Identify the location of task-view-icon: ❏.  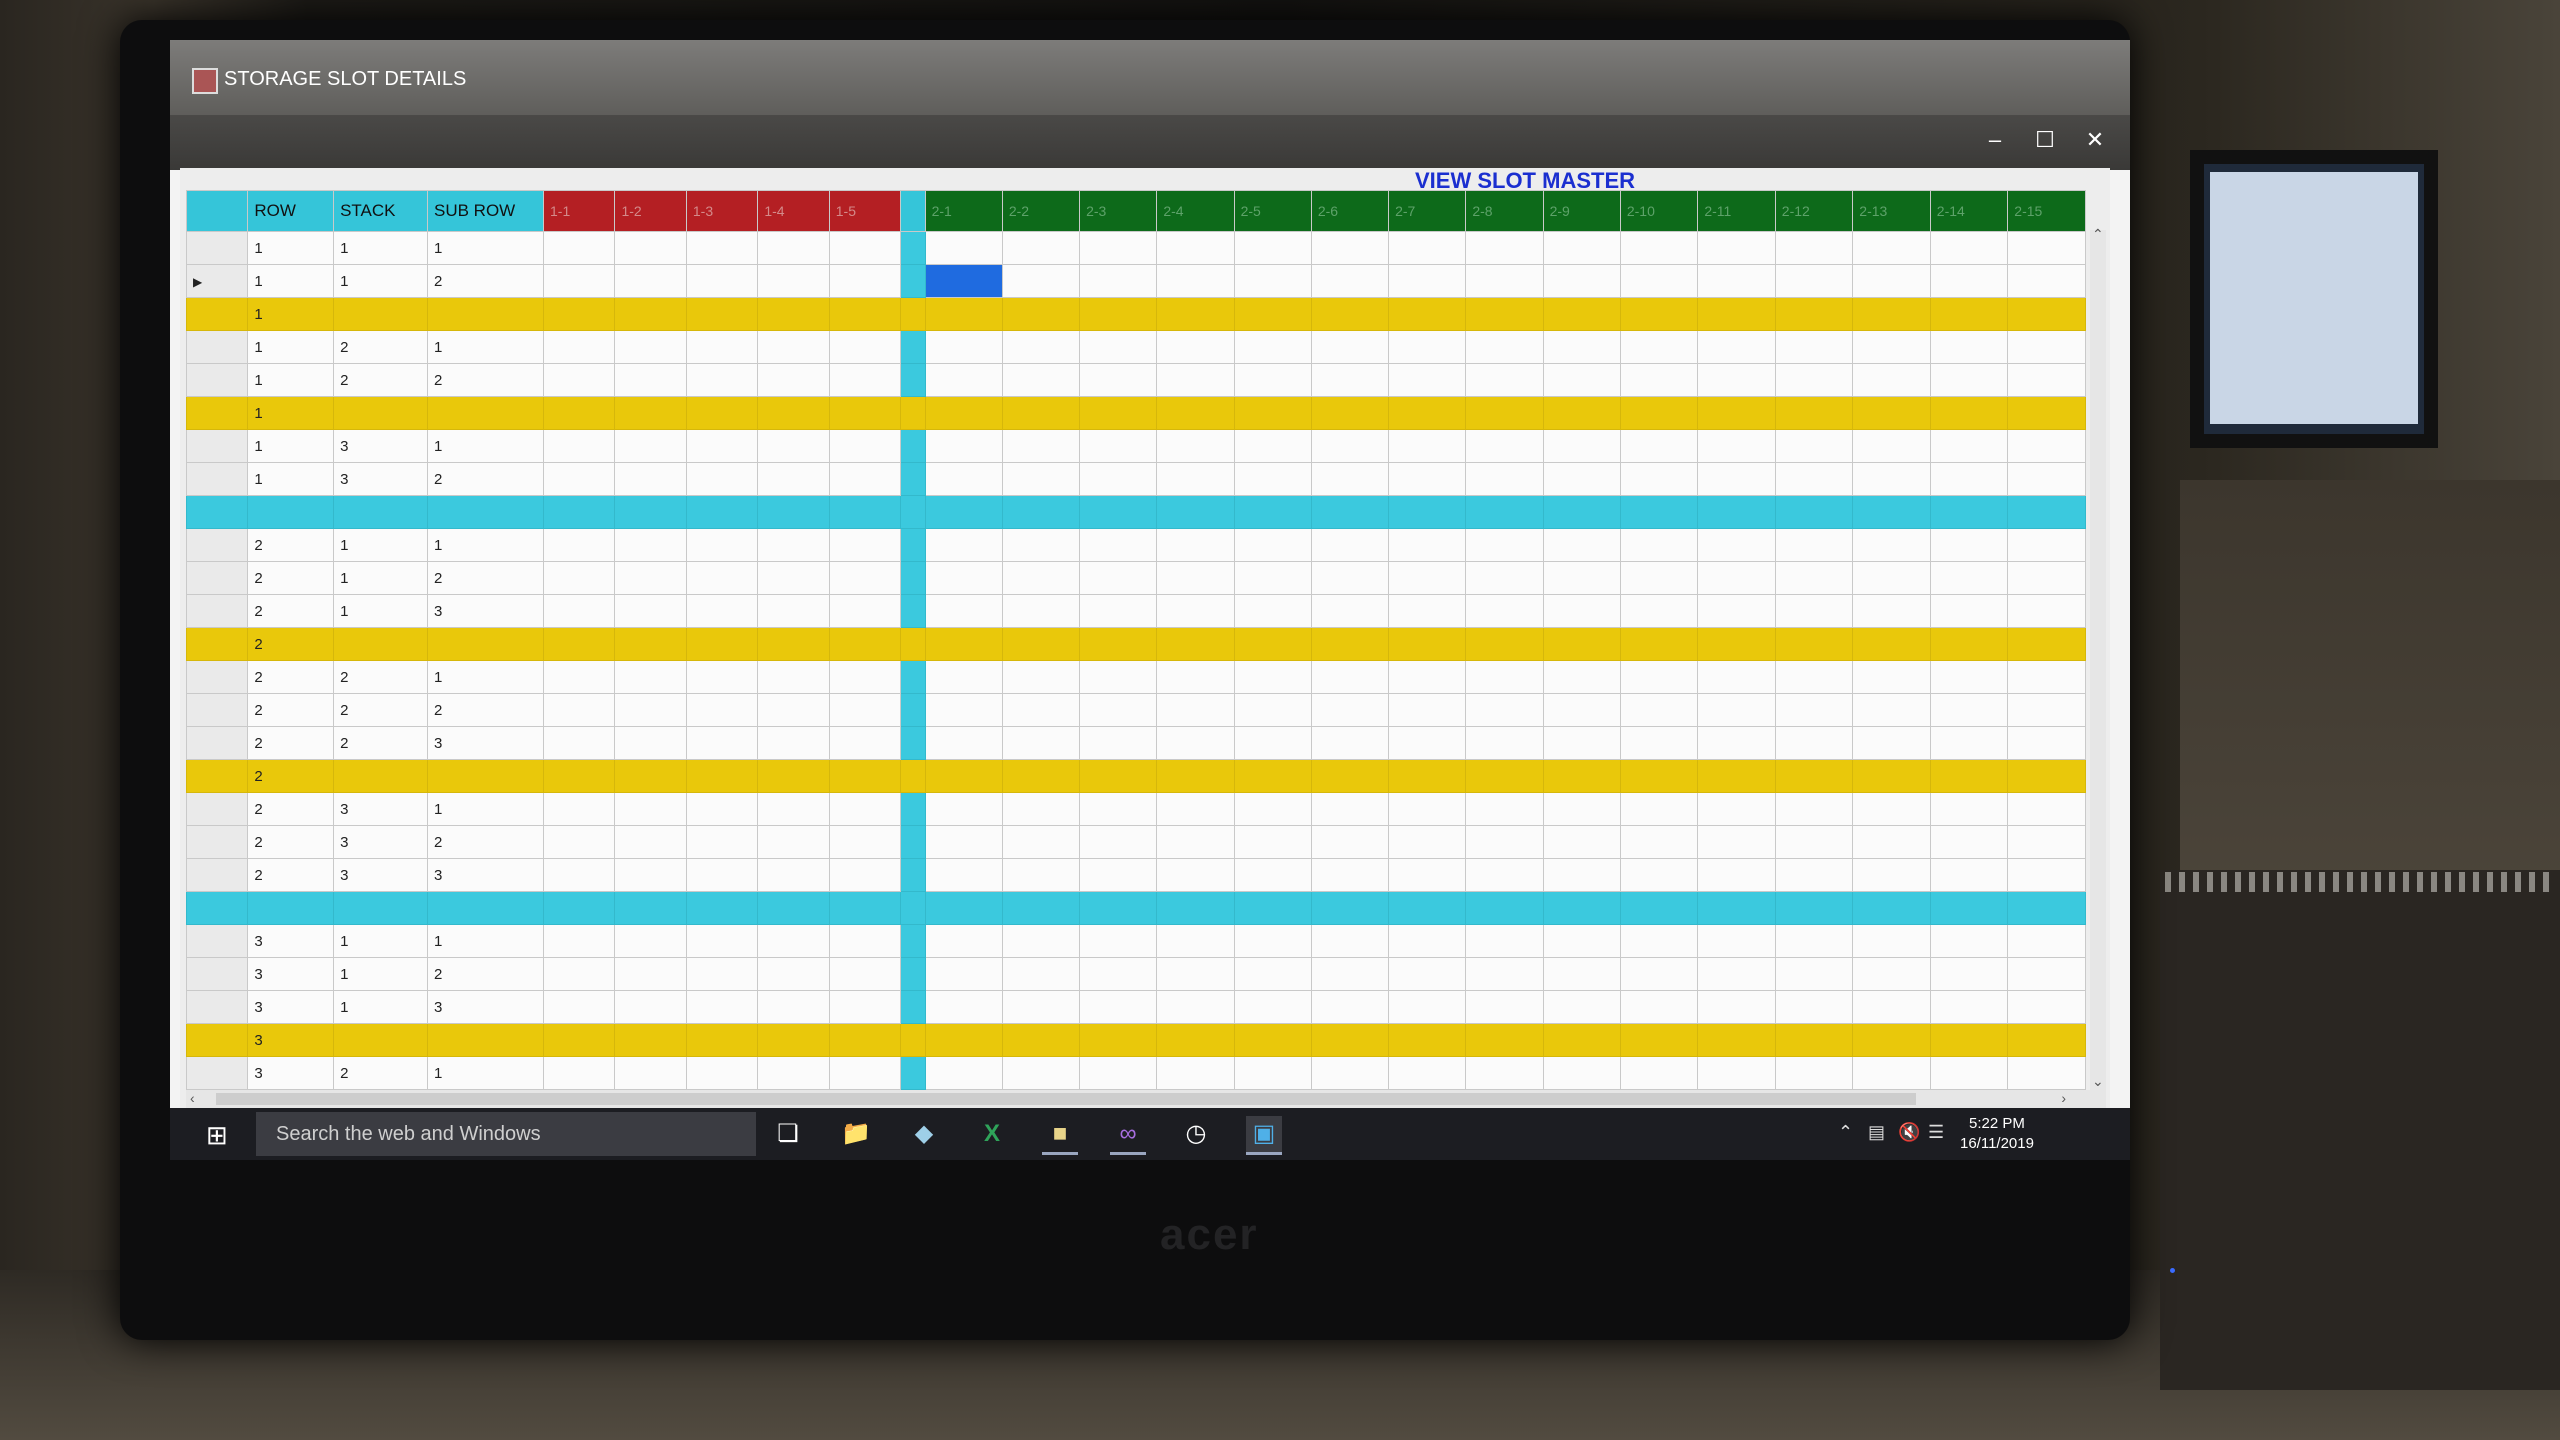
(788, 1134).